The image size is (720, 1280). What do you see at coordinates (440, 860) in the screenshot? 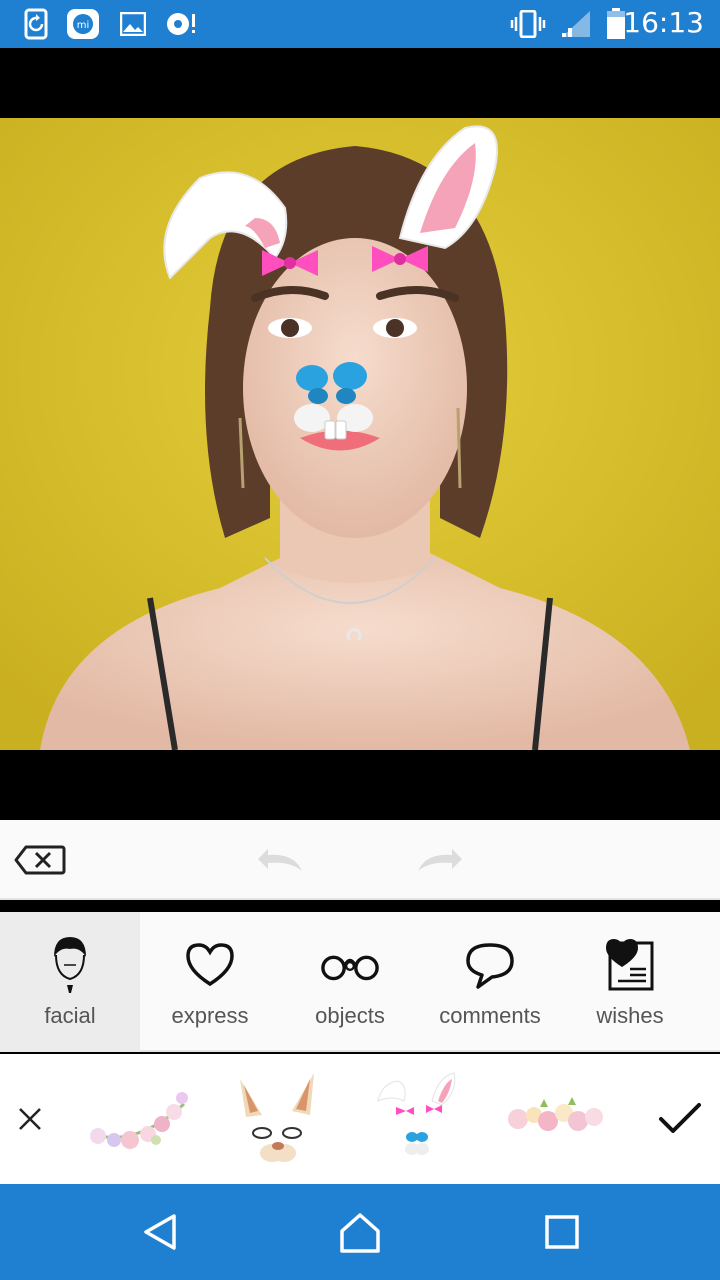
I see `redo-icon` at bounding box center [440, 860].